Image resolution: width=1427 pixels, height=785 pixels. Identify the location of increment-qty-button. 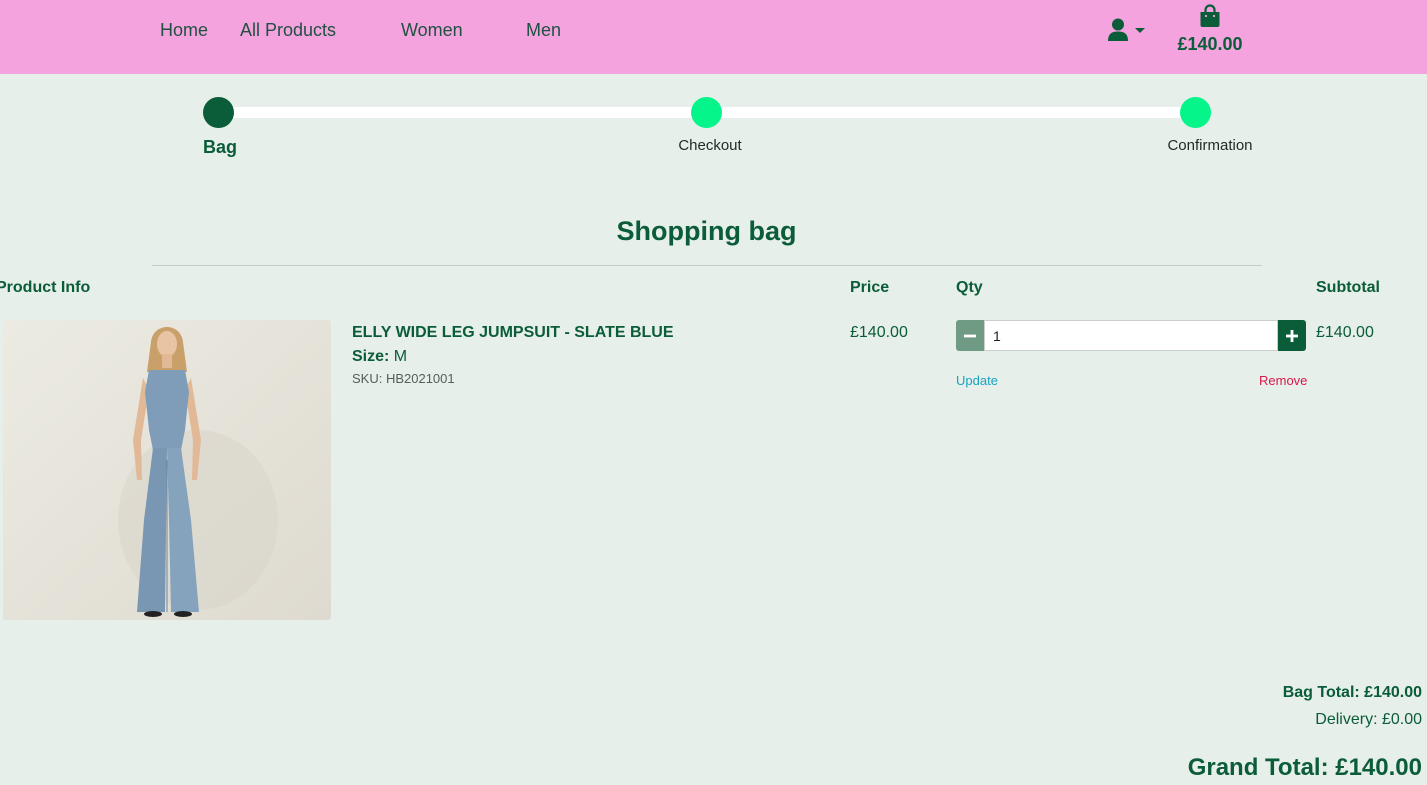
(1292, 335).